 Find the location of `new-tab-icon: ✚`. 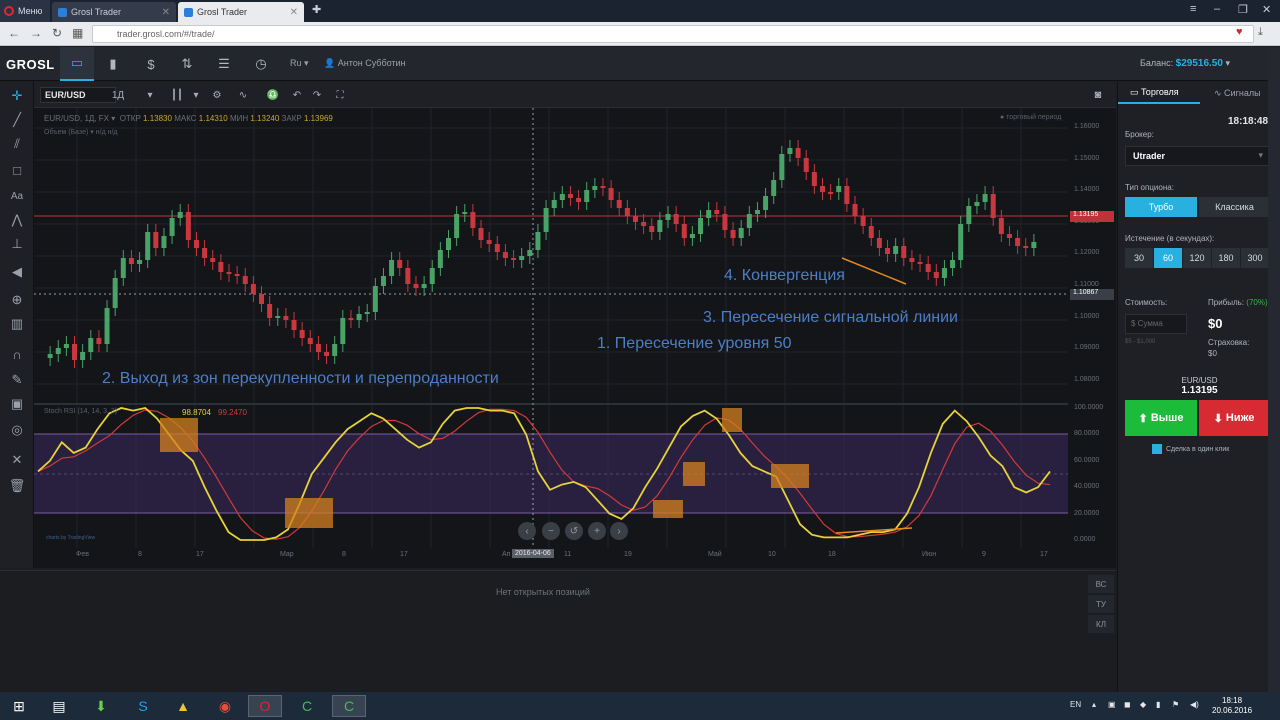

new-tab-icon: ✚ is located at coordinates (316, 9).